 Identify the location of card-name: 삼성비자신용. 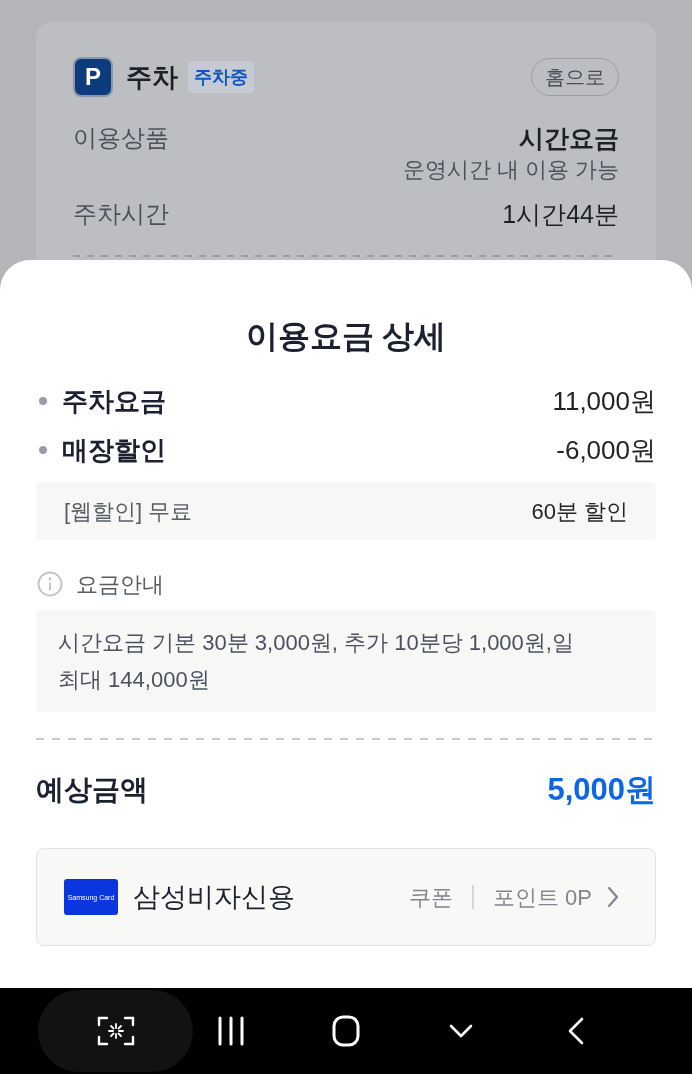
(214, 897).